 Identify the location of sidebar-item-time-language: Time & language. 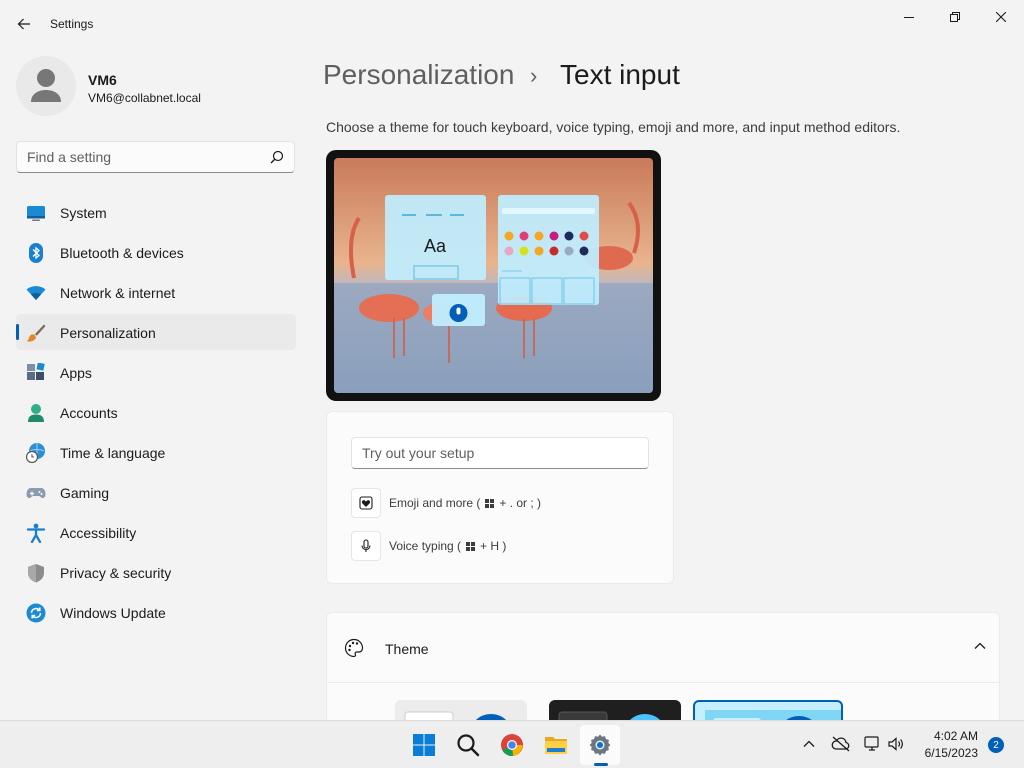
(156, 452).